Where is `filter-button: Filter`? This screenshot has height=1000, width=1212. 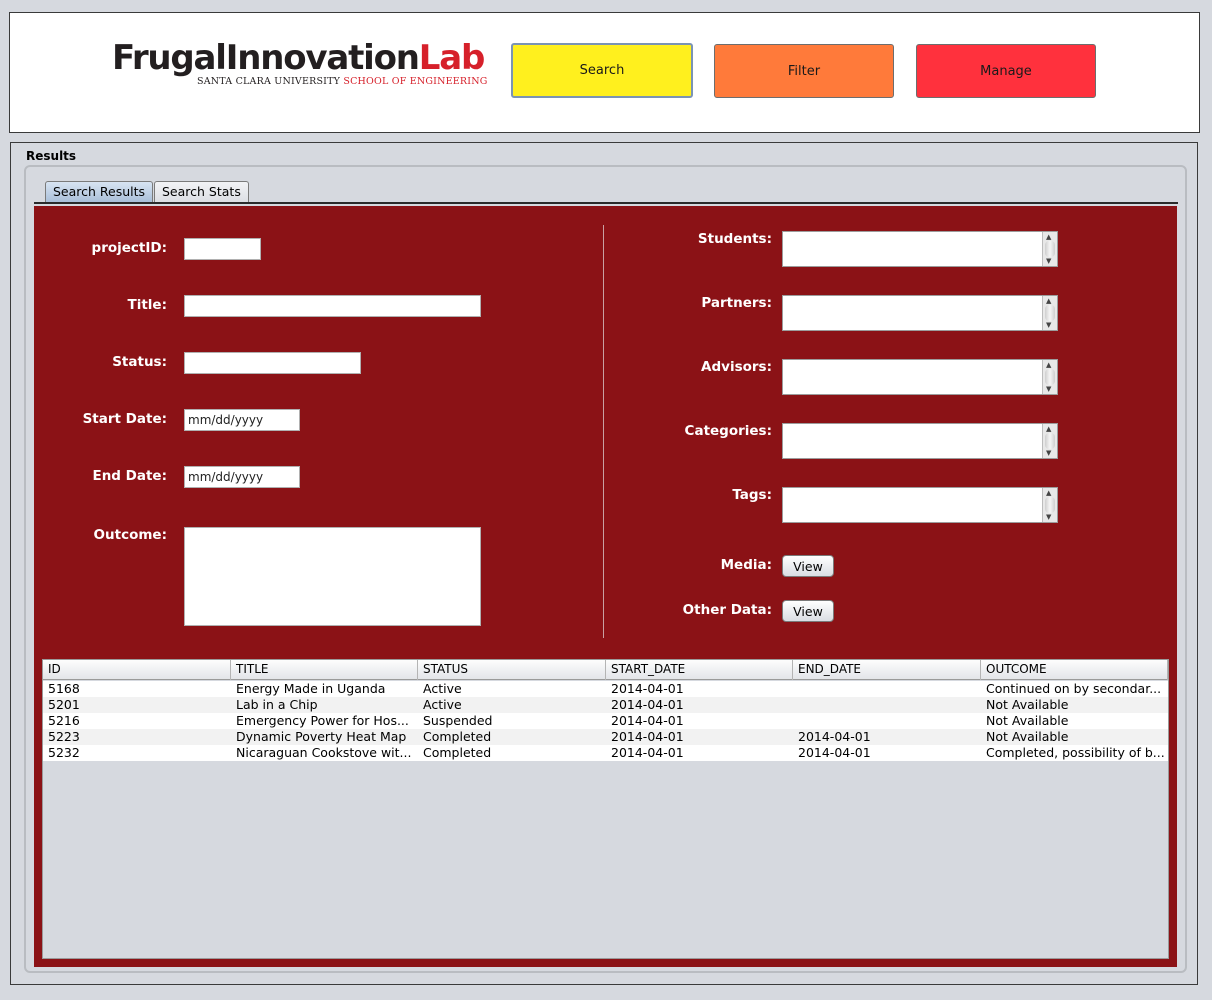
filter-button: Filter is located at coordinates (804, 71).